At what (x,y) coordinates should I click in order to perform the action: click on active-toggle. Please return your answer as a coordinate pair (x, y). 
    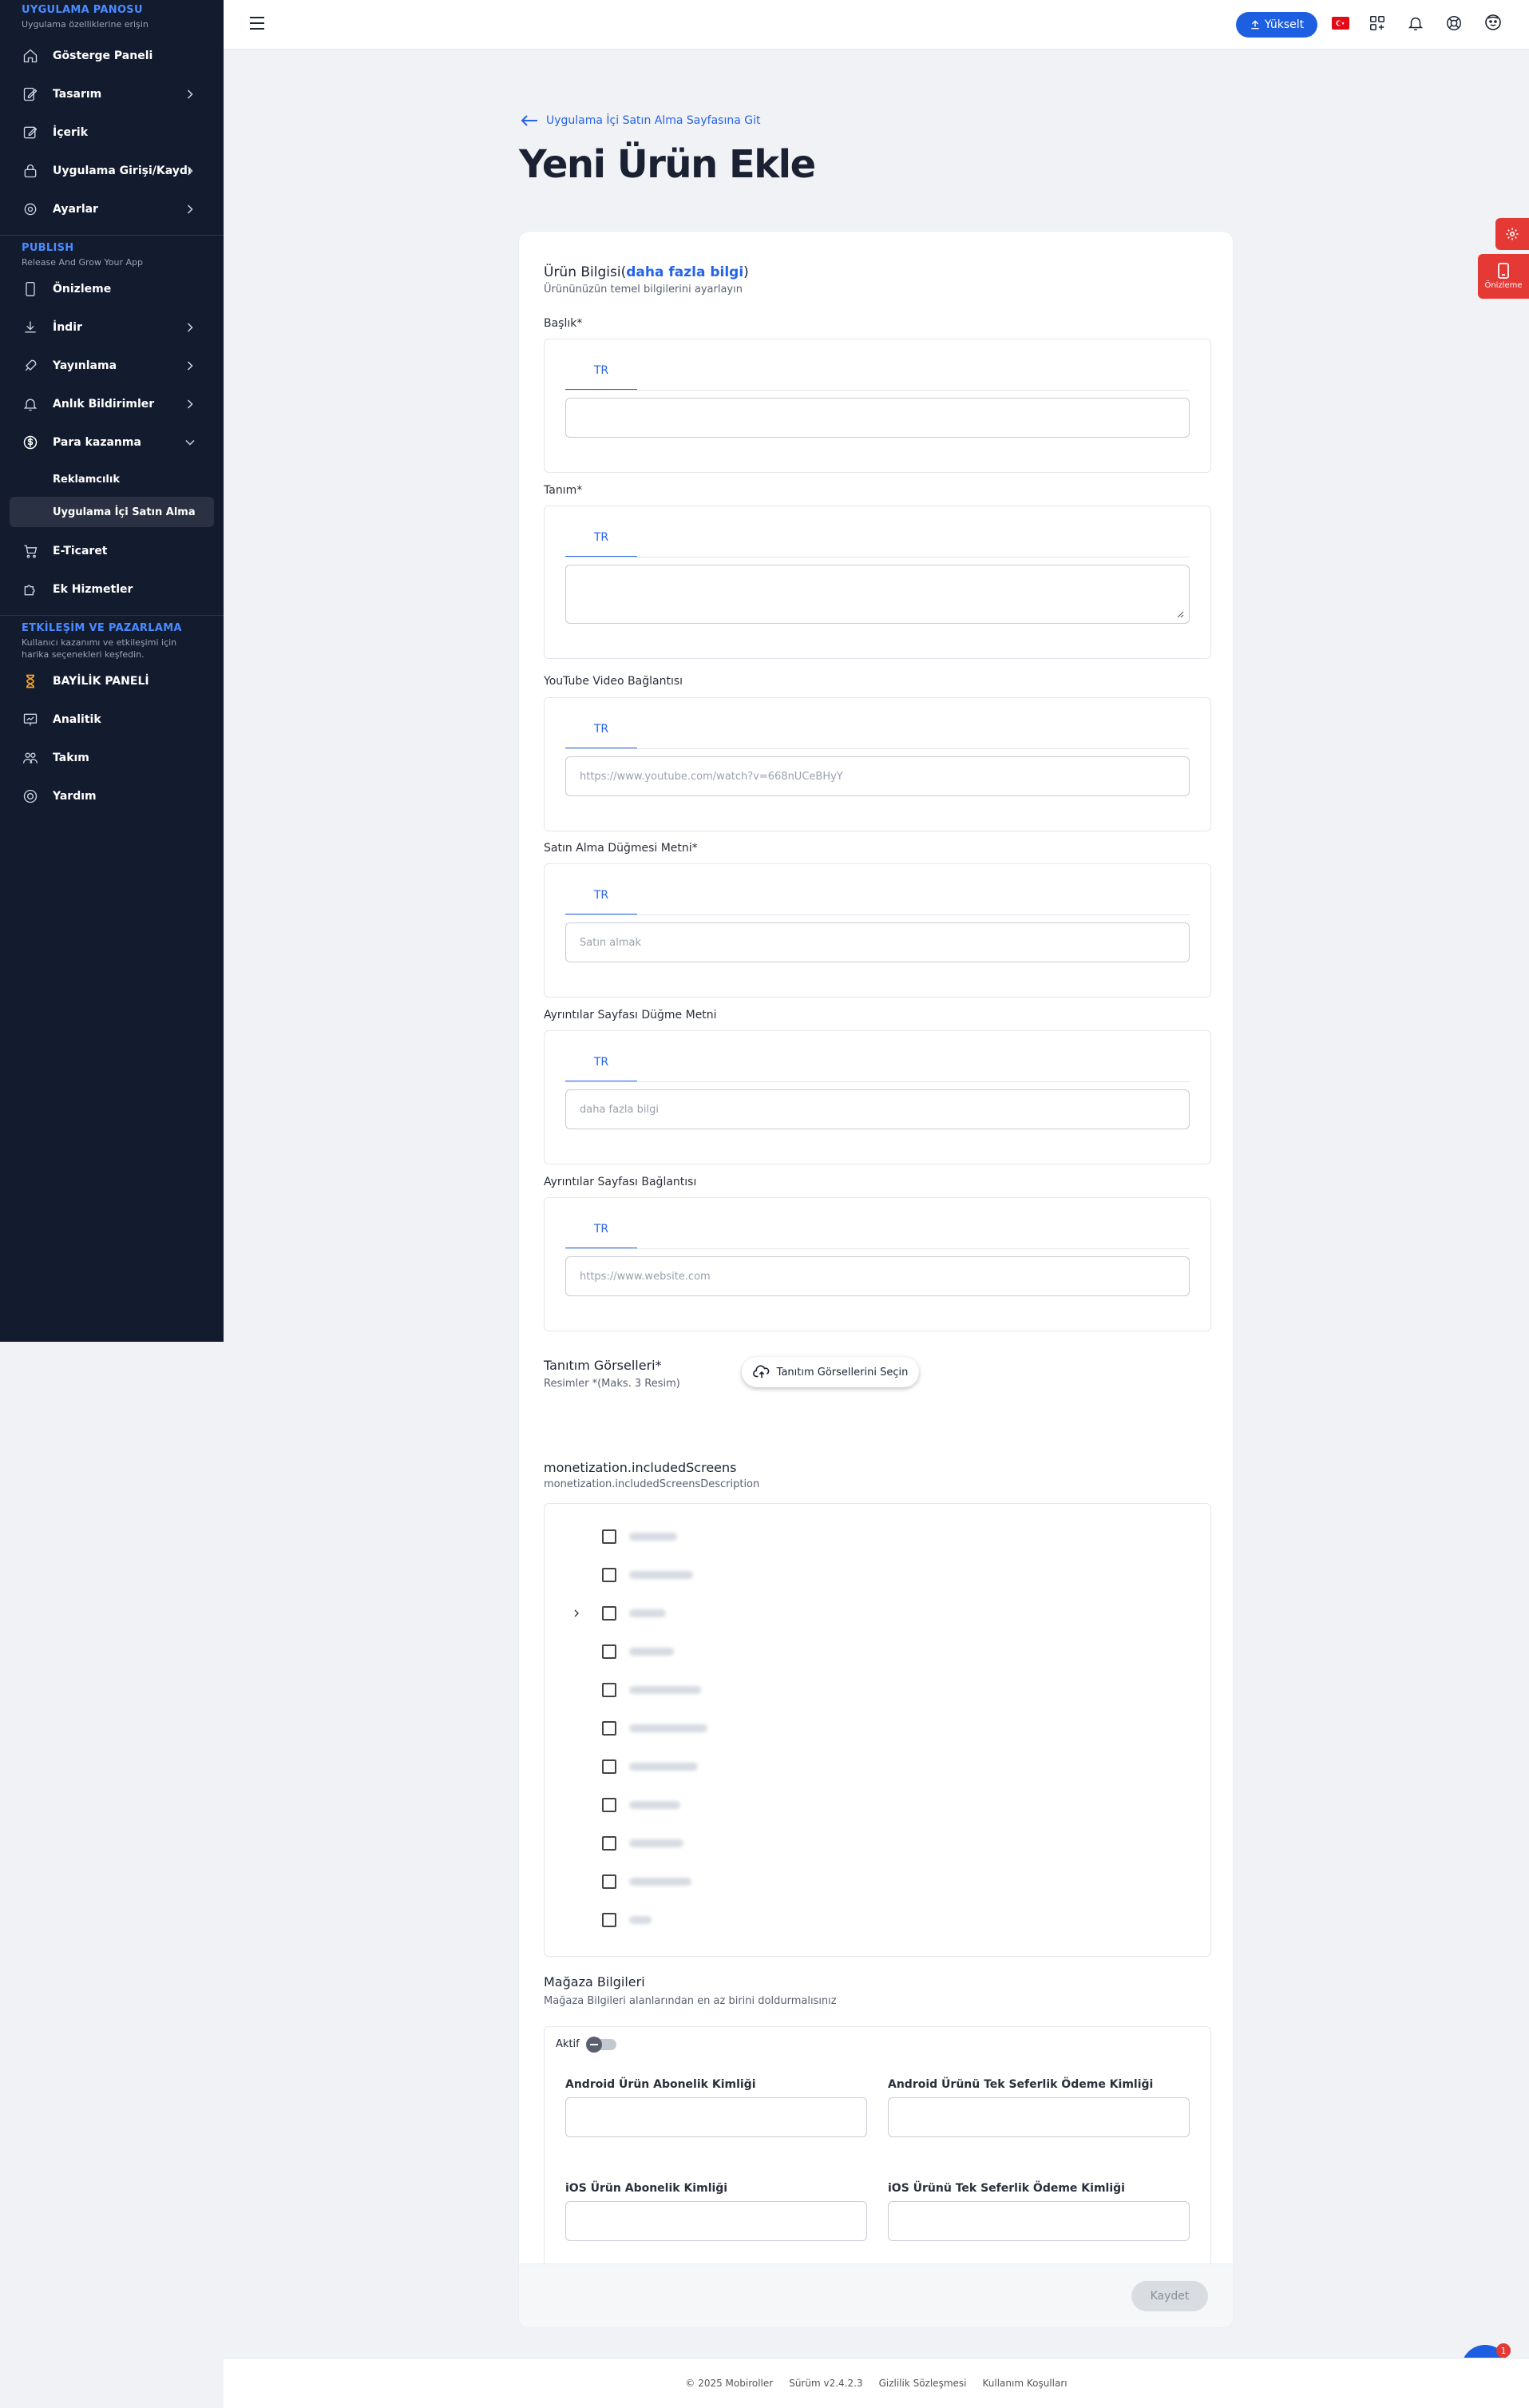
    Looking at the image, I should click on (600, 2044).